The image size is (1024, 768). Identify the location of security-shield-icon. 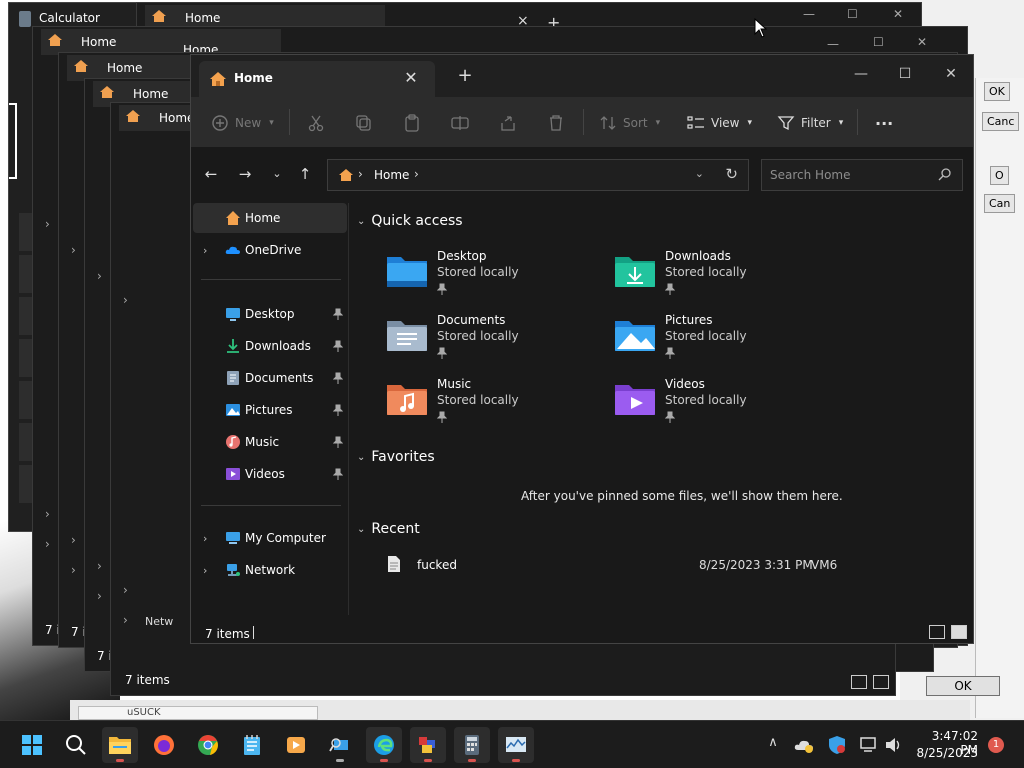
(837, 745).